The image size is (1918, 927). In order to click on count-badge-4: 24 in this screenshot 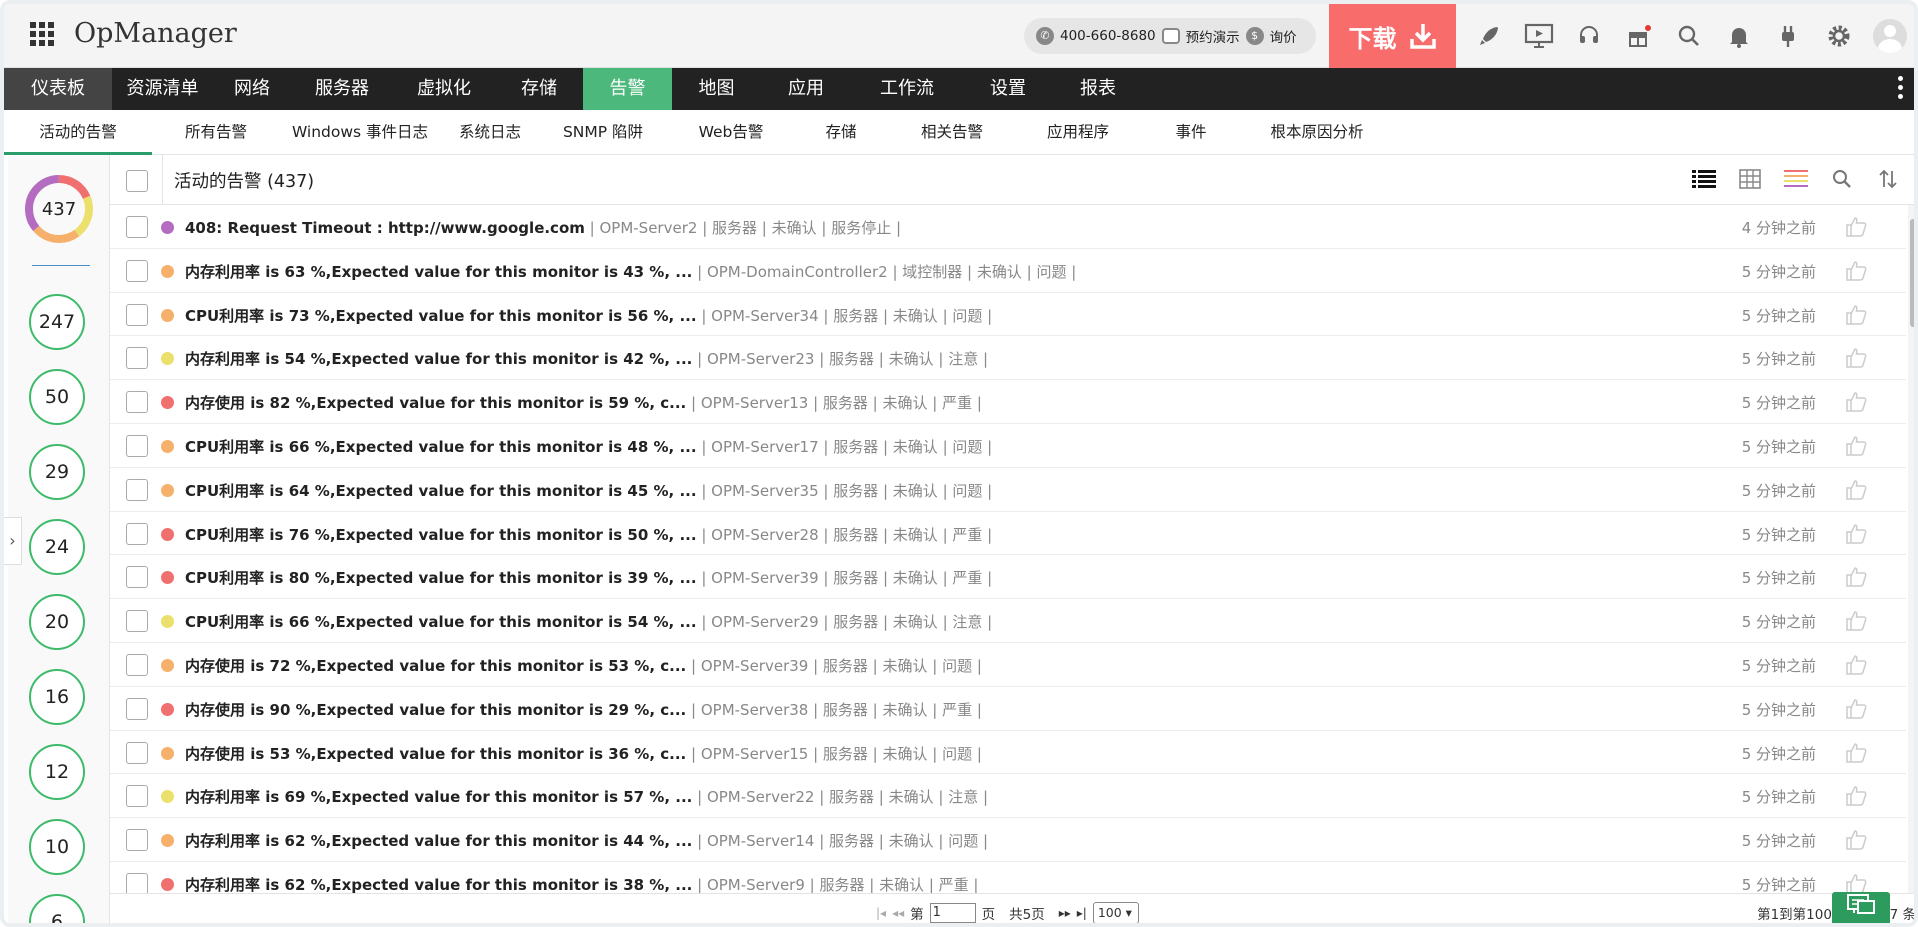, I will do `click(57, 547)`.